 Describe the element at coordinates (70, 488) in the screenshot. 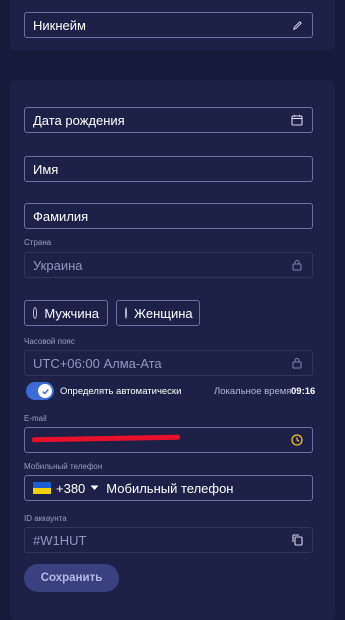

I see `phone-code: +380` at that location.